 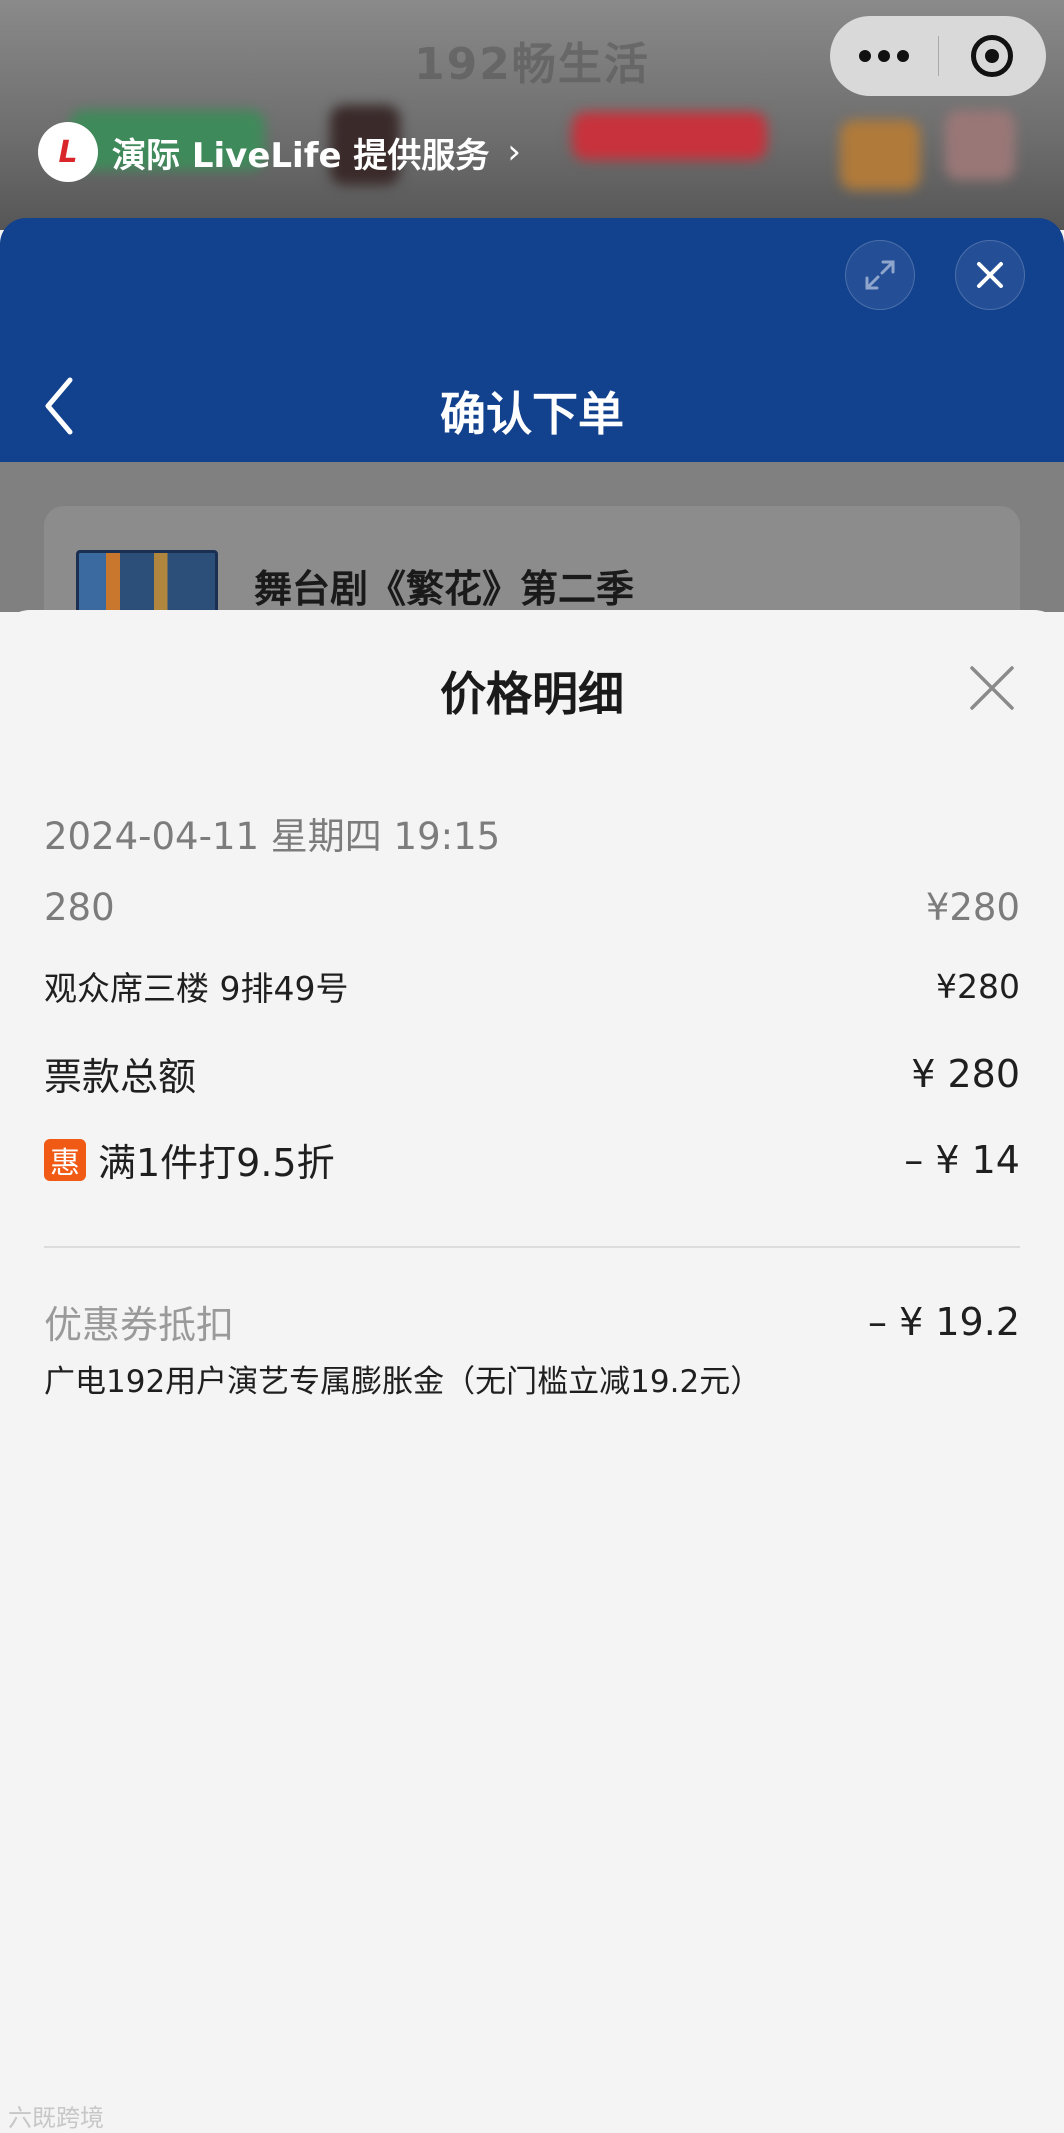 What do you see at coordinates (120, 1077) in the screenshot?
I see `ticket-total-label: 票款总额` at bounding box center [120, 1077].